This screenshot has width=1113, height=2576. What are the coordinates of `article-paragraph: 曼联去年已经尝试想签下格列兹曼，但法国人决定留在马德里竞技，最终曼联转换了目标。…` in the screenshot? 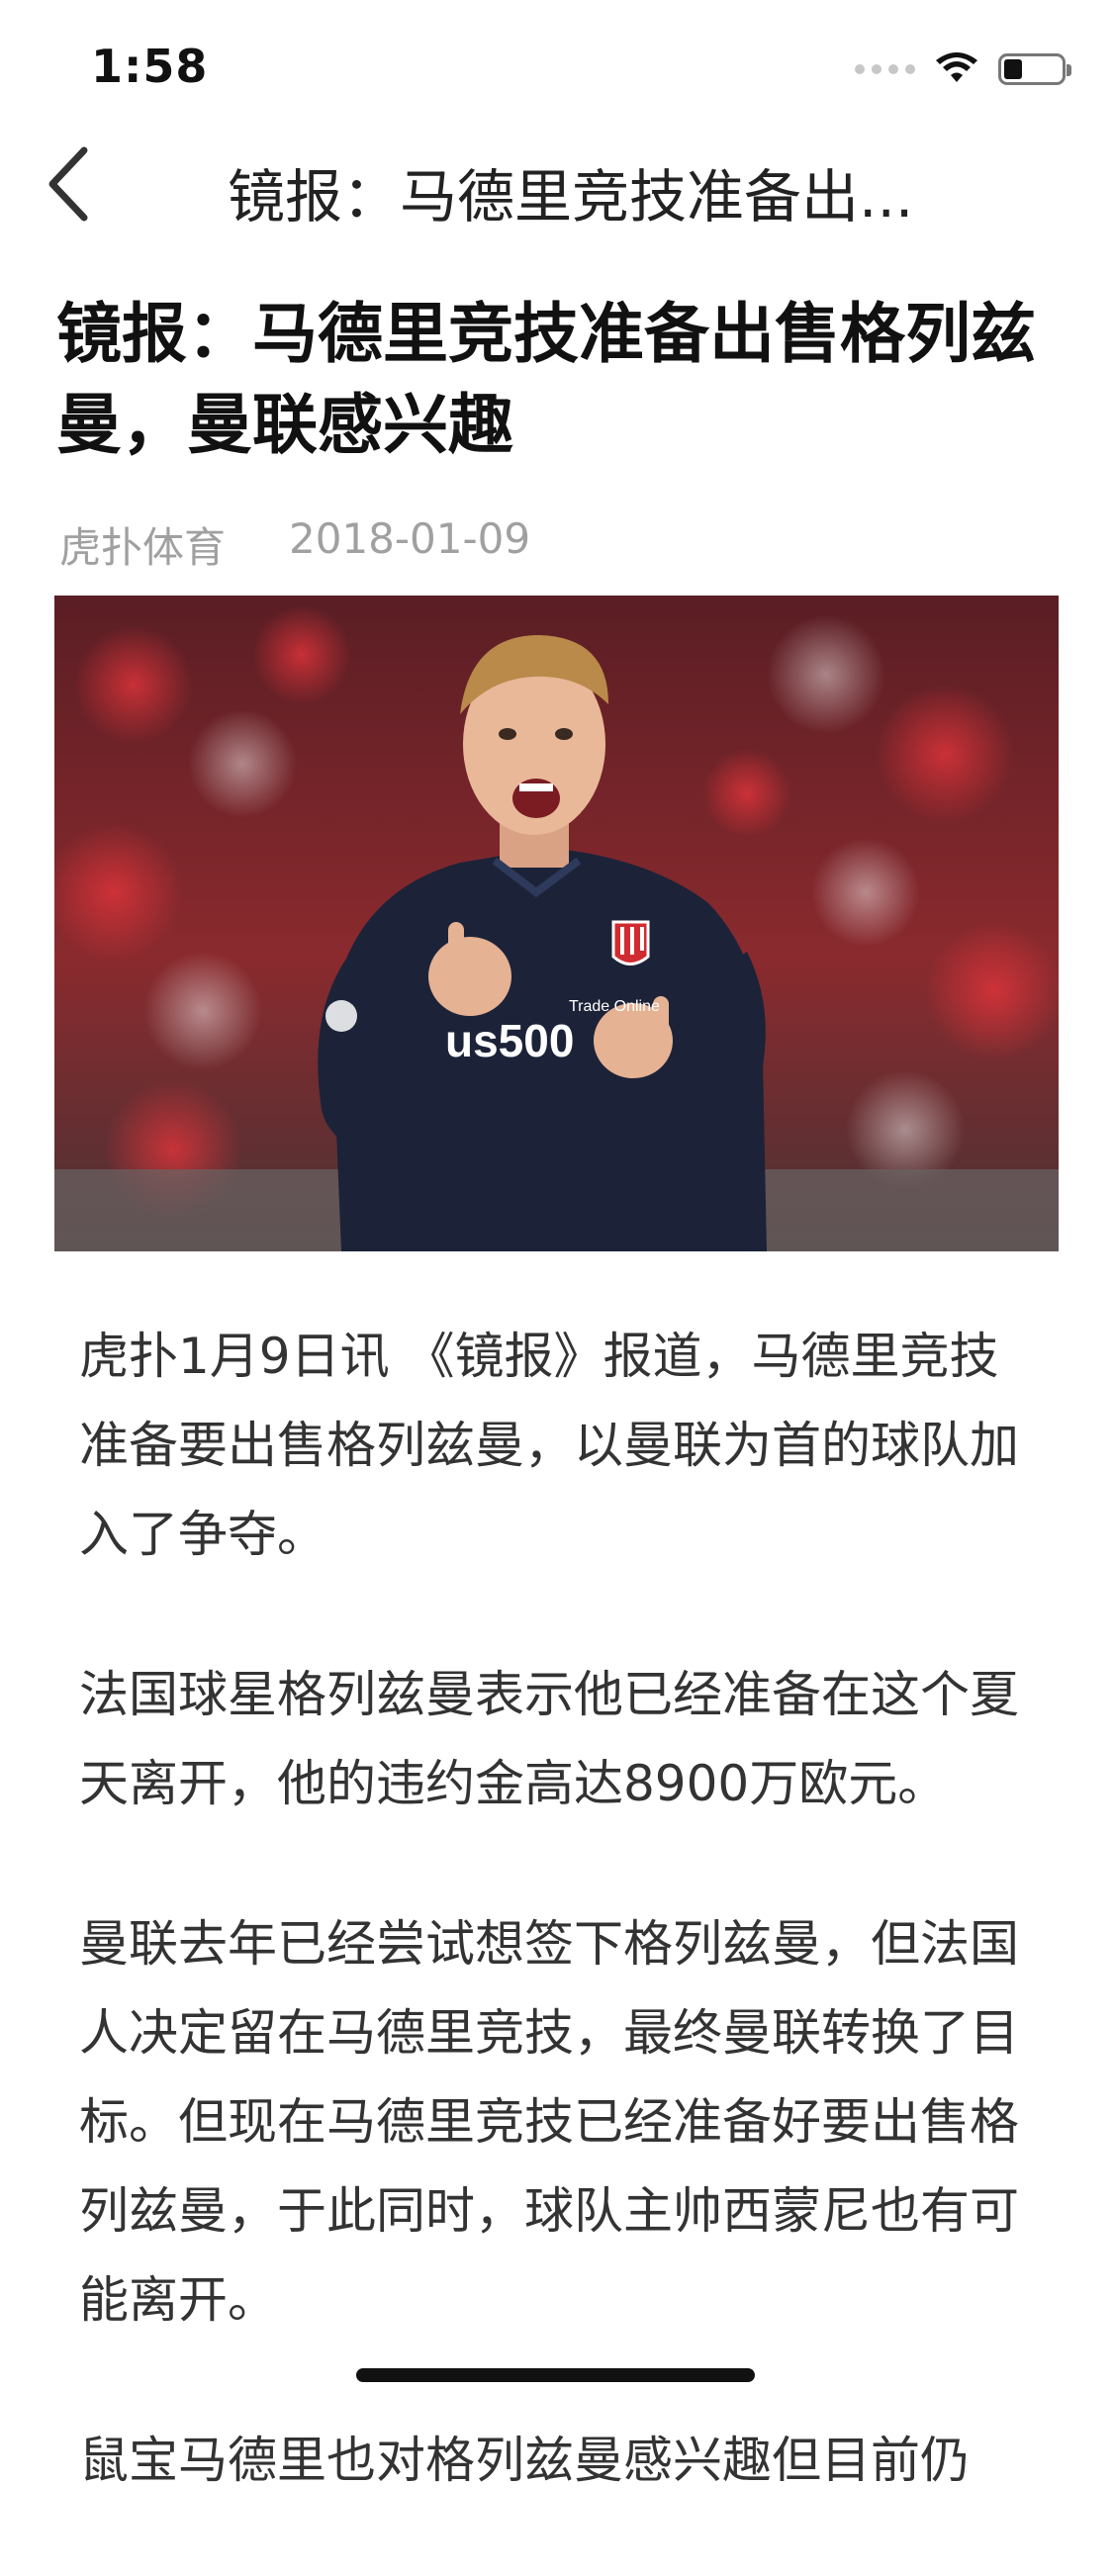 It's located at (549, 2122).